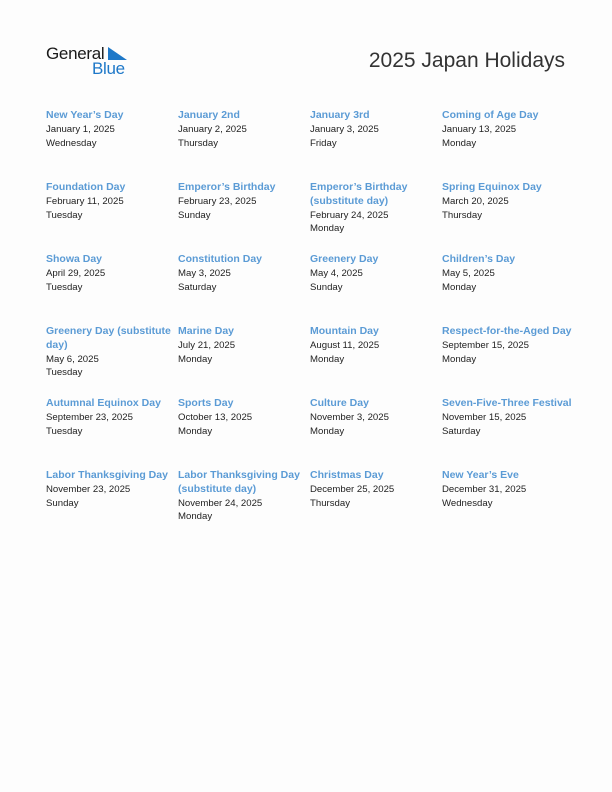 The width and height of the screenshot is (612, 792). What do you see at coordinates (508, 217) in the screenshot?
I see `holiday-item: Spring Equinox Day March 20, 2025 Thursday` at bounding box center [508, 217].